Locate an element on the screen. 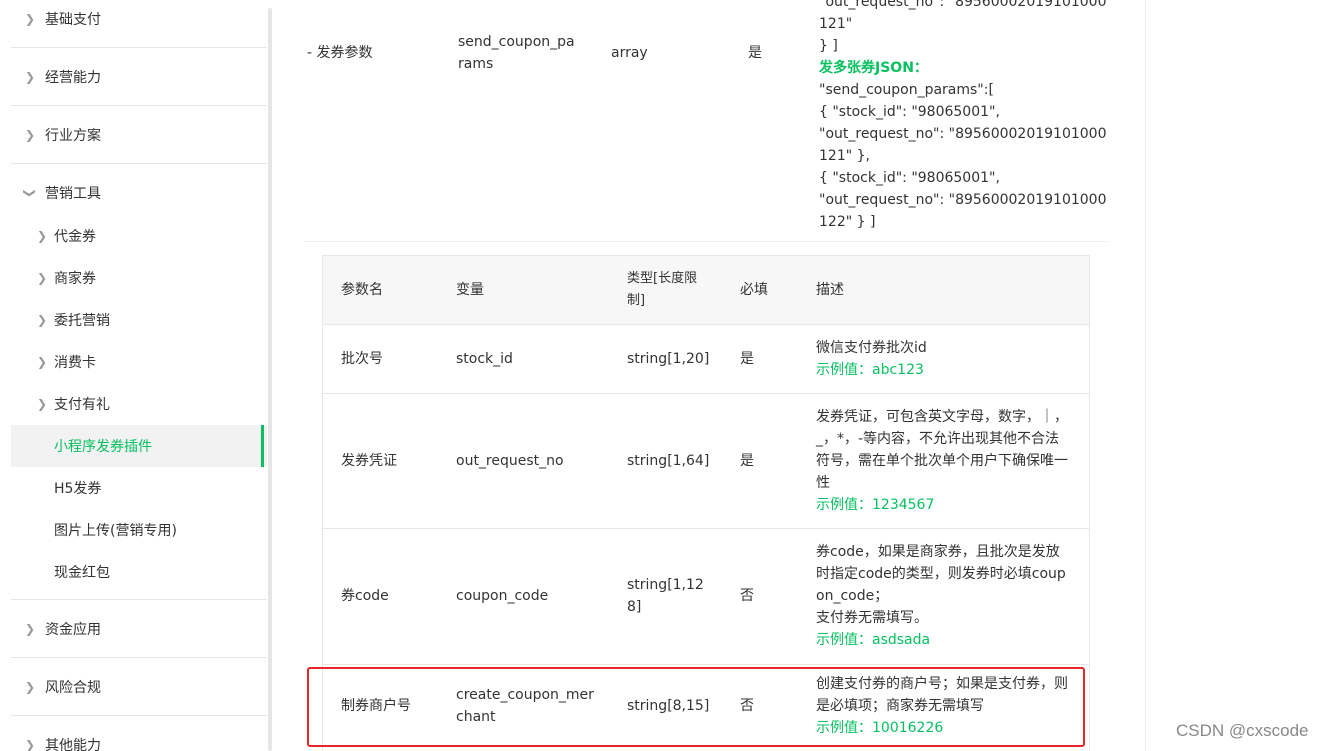  row-type: string[8,15] is located at coordinates (668, 706).